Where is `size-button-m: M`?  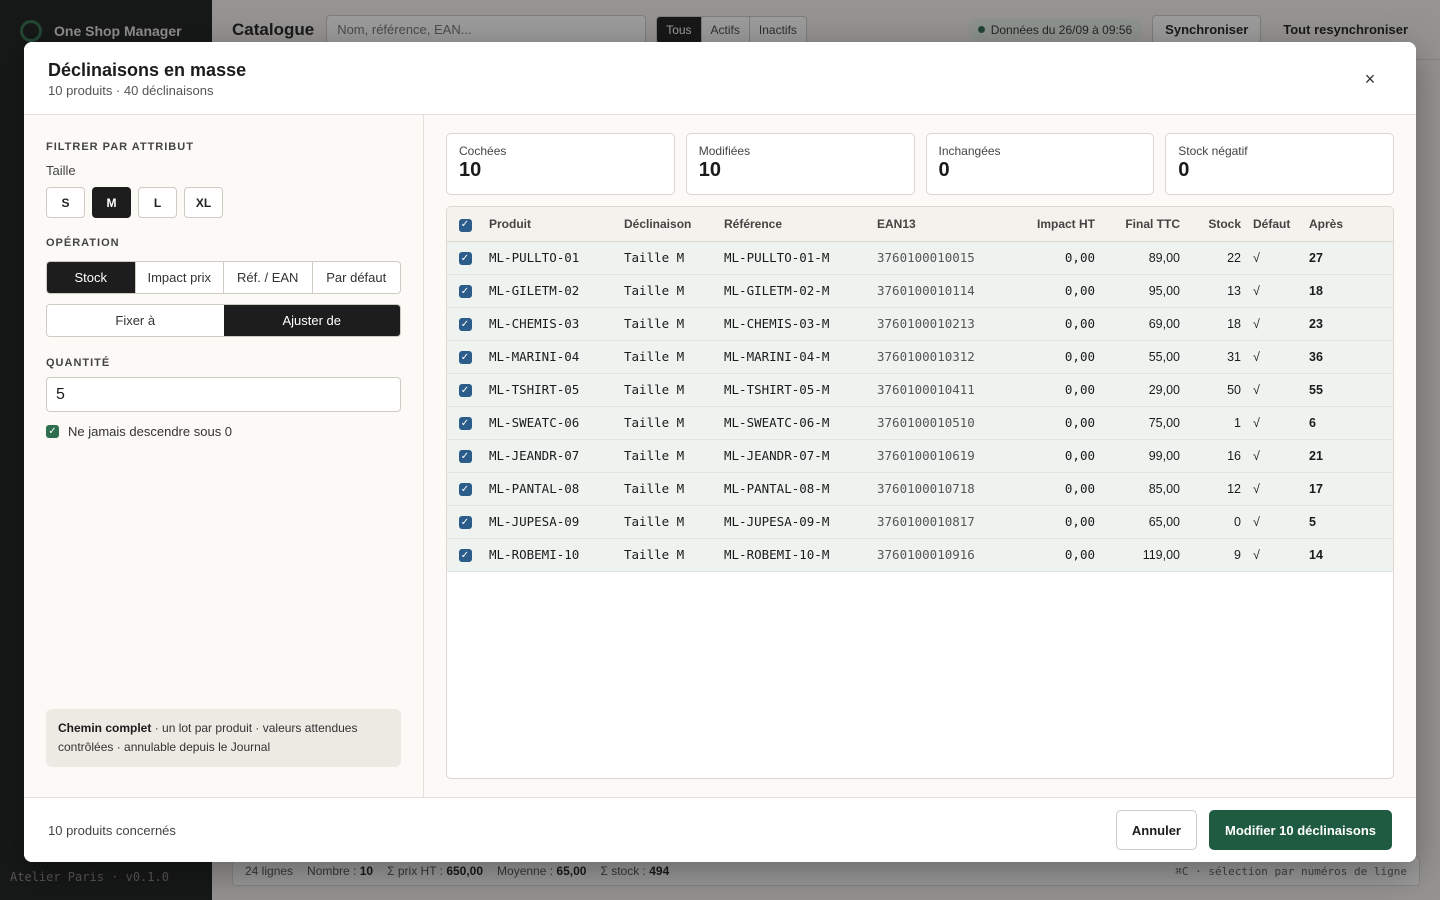 size-button-m: M is located at coordinates (111, 202).